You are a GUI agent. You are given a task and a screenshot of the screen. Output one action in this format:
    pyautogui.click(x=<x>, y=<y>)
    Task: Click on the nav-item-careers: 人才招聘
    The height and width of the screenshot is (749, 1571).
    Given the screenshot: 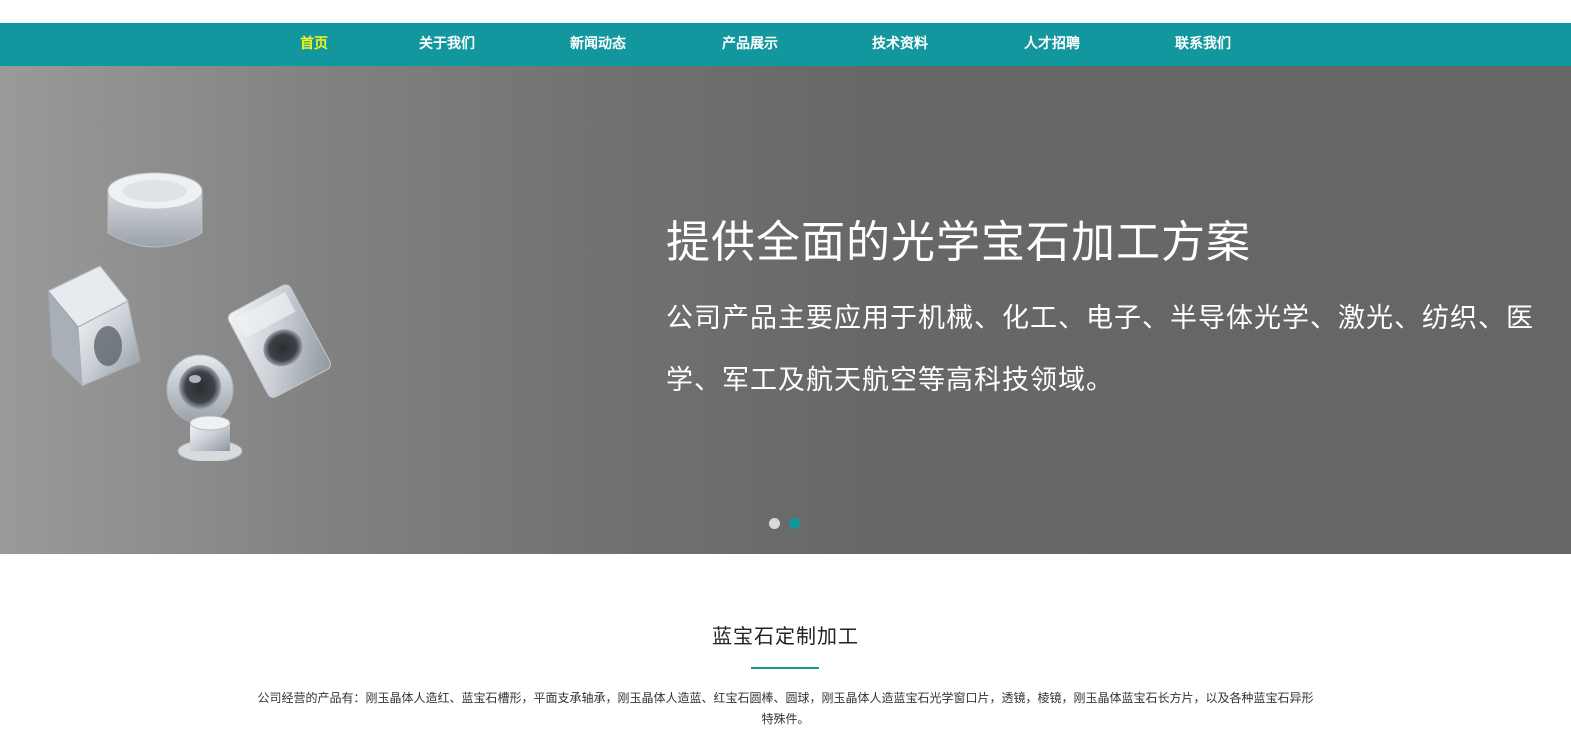 What is the action you would take?
    pyautogui.click(x=1052, y=44)
    